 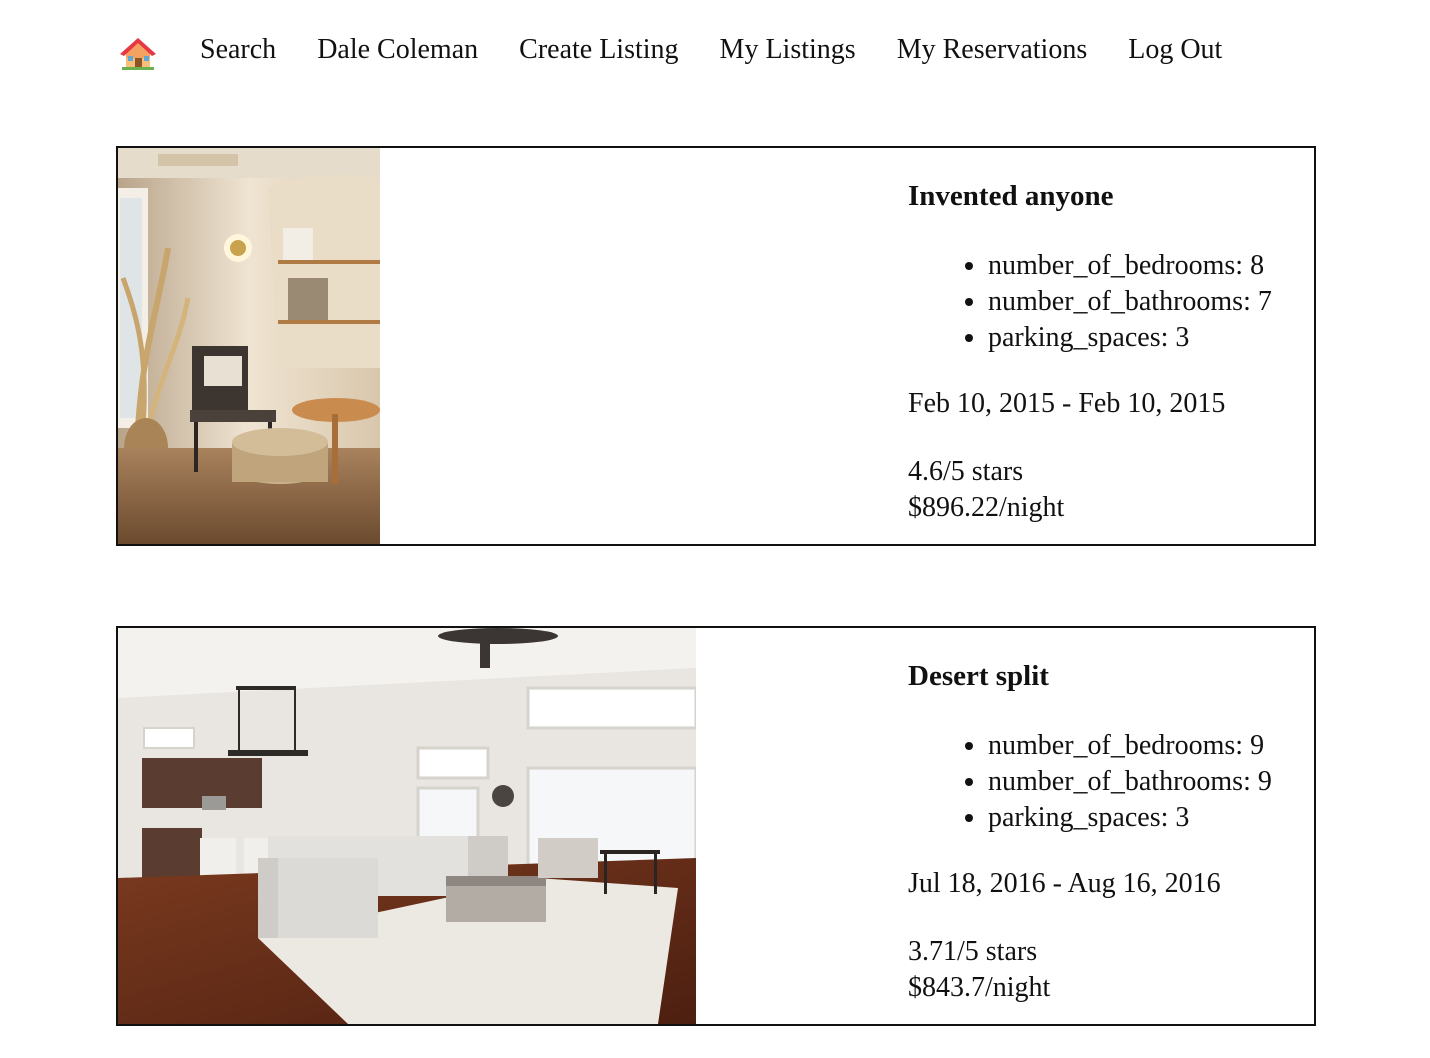 What do you see at coordinates (1130, 266) in the screenshot?
I see `feature-bedrooms: number_of_bedrooms: 8` at bounding box center [1130, 266].